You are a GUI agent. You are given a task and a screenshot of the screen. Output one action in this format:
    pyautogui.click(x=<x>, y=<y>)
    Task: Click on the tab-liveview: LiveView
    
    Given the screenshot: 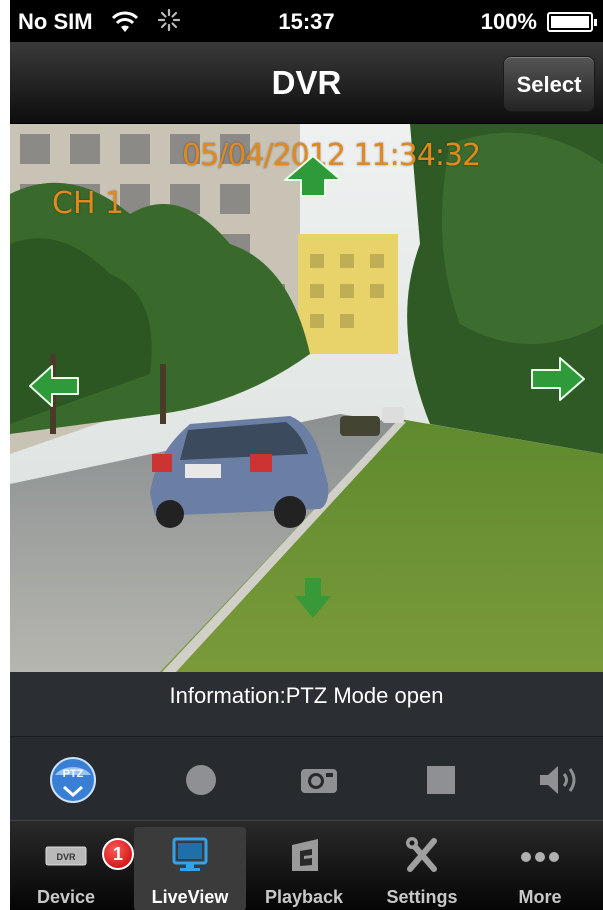 What is the action you would take?
    pyautogui.click(x=190, y=868)
    